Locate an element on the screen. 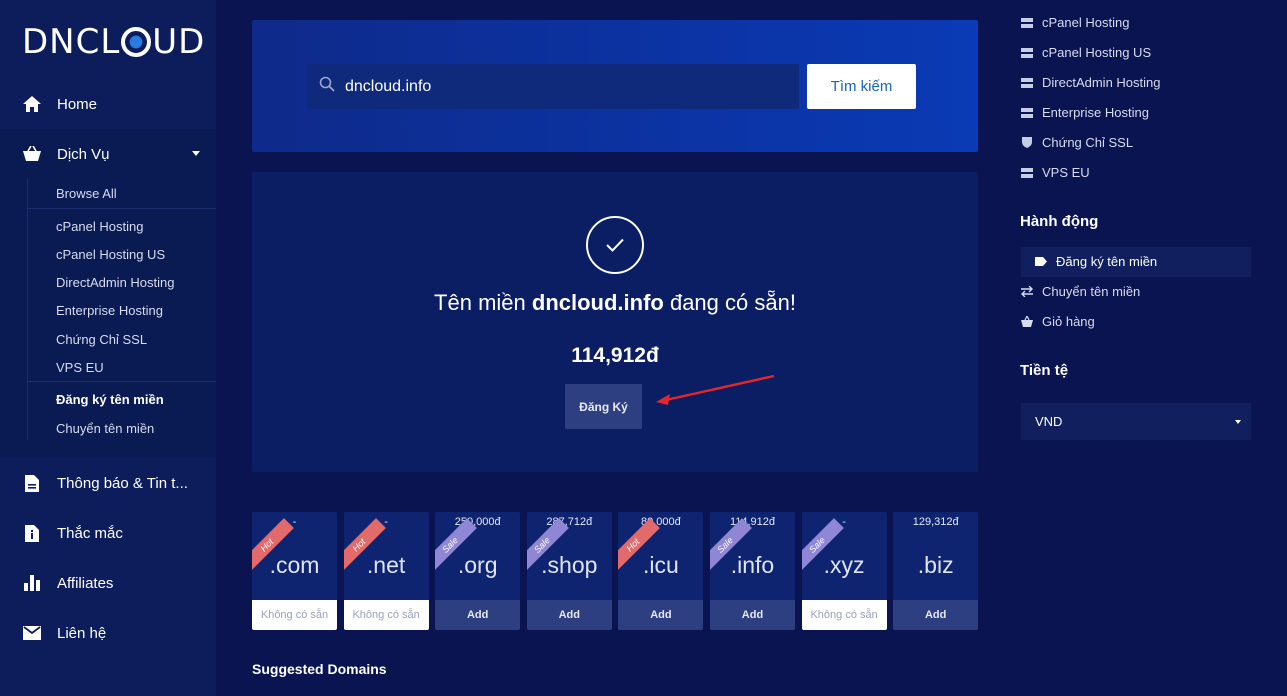  shield-icon is located at coordinates (1027, 142).